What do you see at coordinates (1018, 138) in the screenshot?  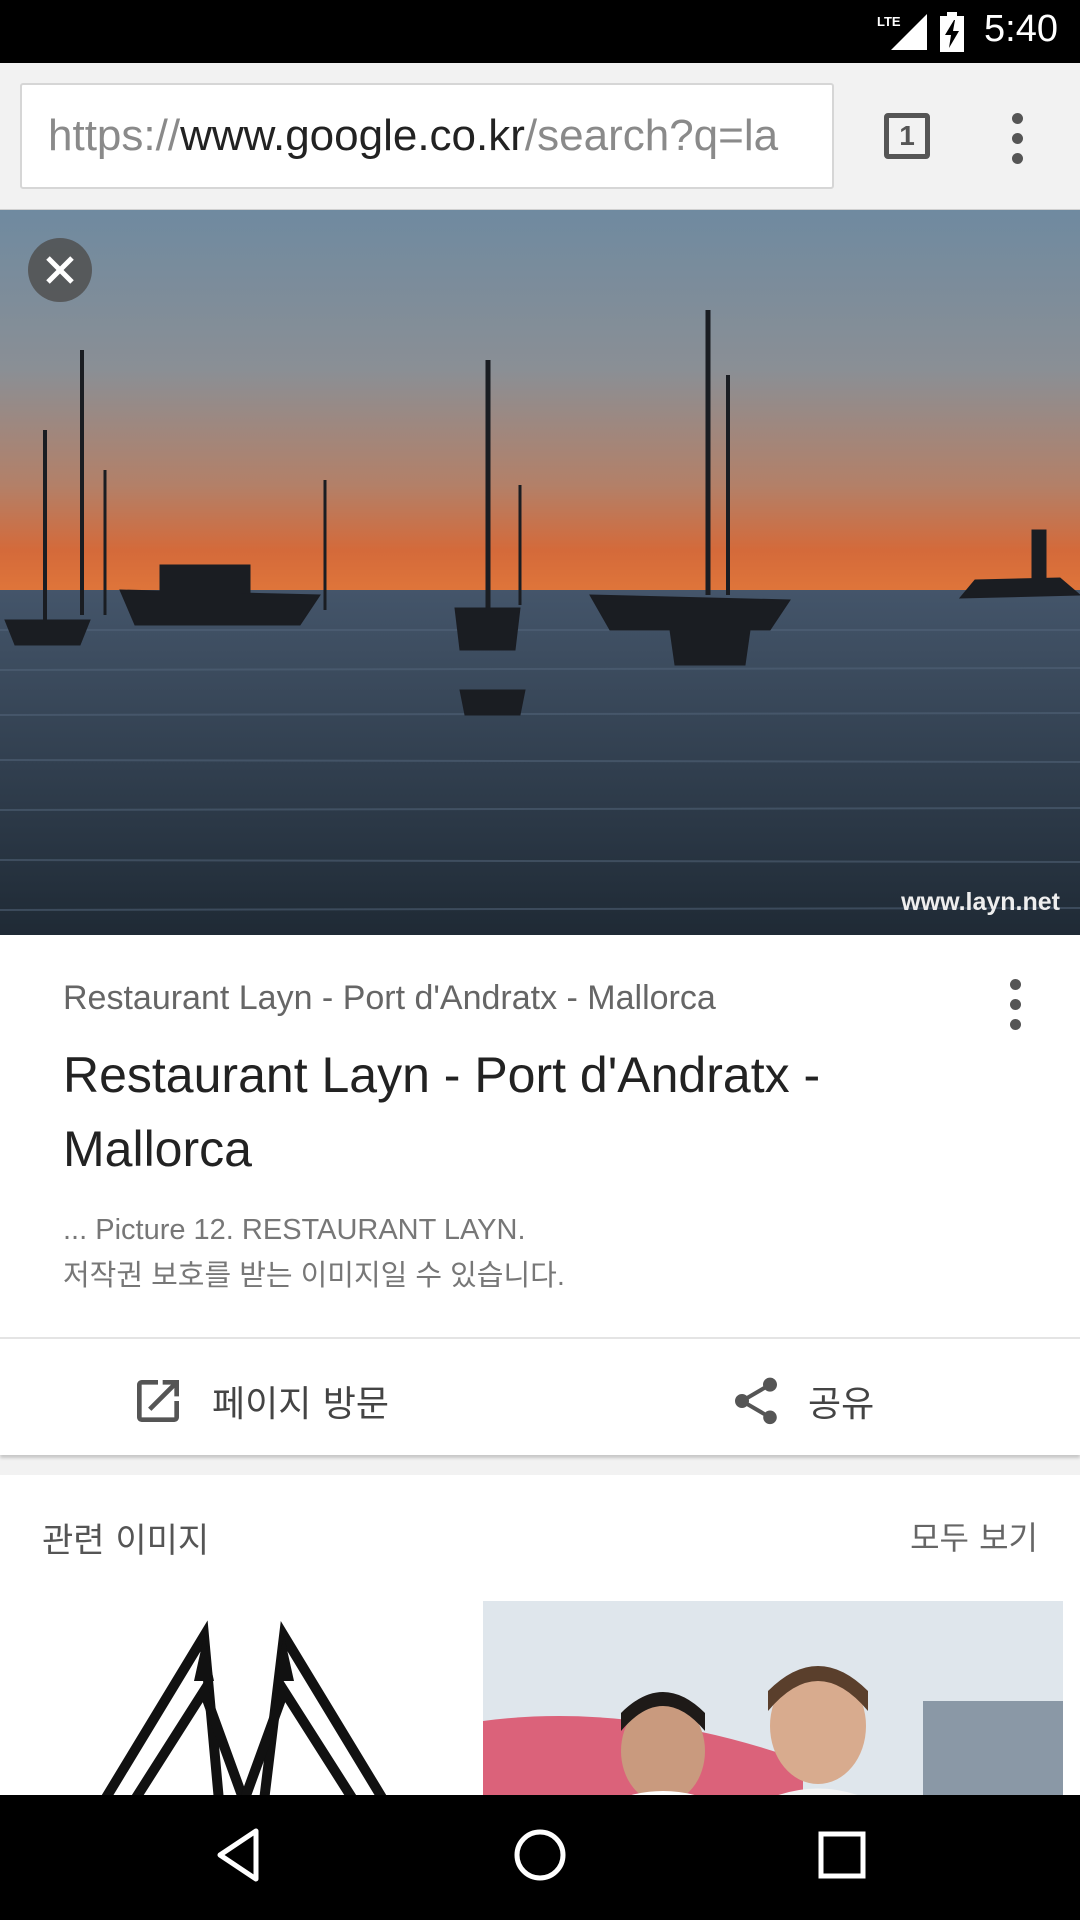 I see `browser-menu-icon` at bounding box center [1018, 138].